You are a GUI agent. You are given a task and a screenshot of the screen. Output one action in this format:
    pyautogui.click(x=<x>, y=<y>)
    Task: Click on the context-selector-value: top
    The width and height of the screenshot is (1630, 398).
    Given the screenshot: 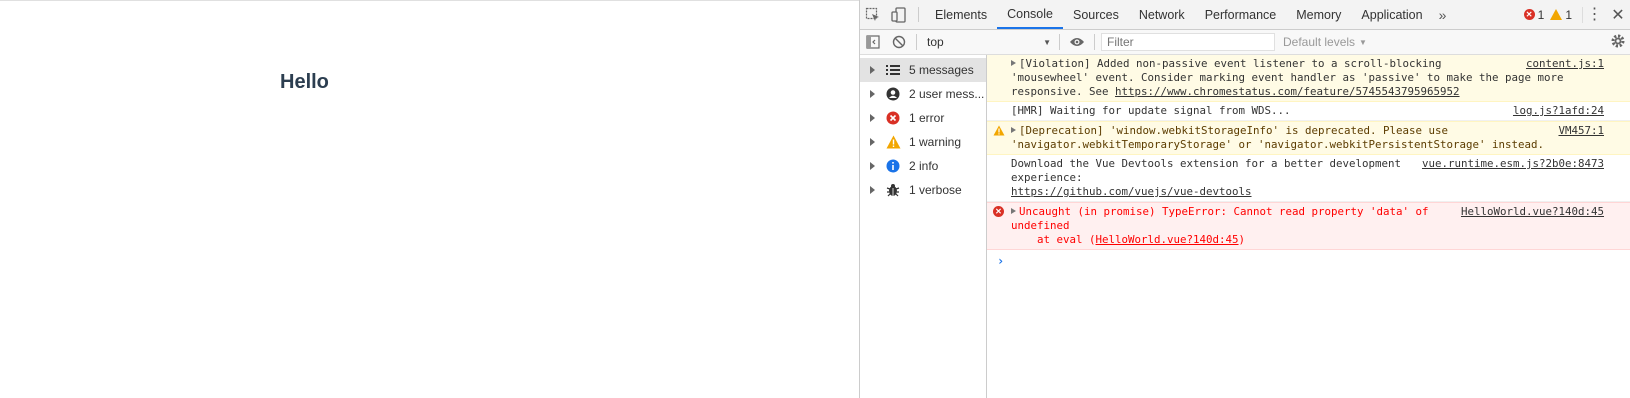 What is the action you would take?
    pyautogui.click(x=935, y=42)
    